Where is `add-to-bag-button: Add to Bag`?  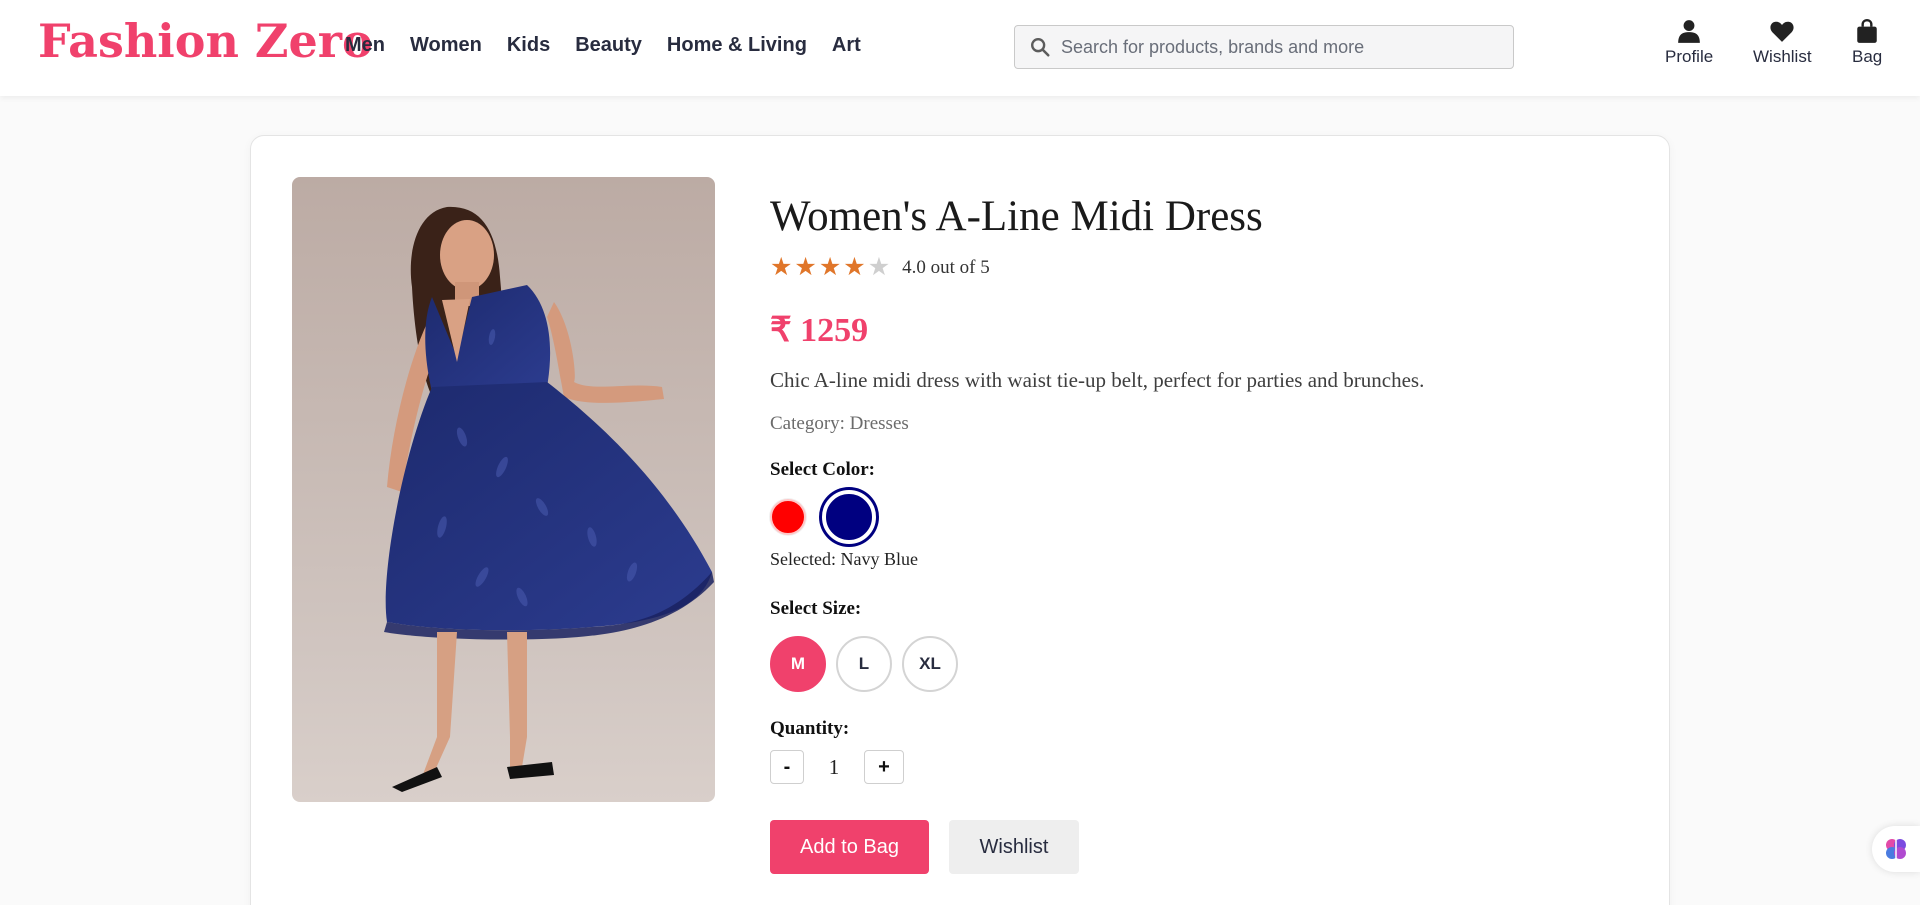 add-to-bag-button: Add to Bag is located at coordinates (849, 847).